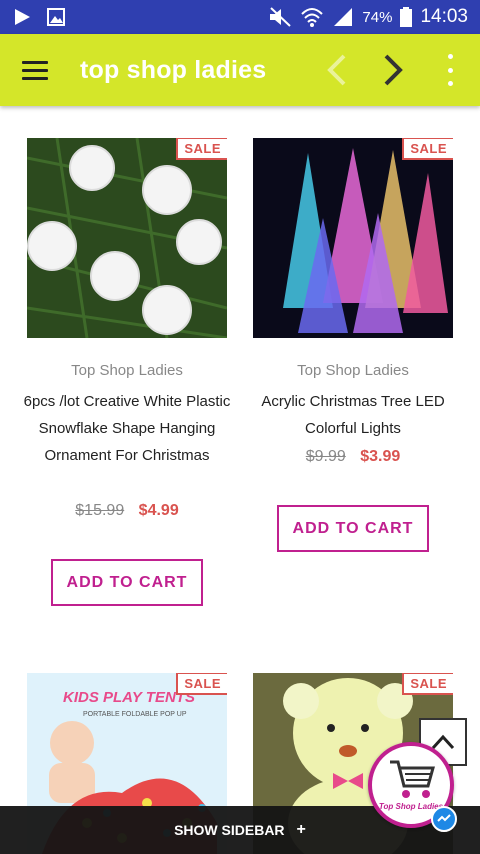 The width and height of the screenshot is (480, 854). What do you see at coordinates (312, 17) in the screenshot?
I see `wifi-icon` at bounding box center [312, 17].